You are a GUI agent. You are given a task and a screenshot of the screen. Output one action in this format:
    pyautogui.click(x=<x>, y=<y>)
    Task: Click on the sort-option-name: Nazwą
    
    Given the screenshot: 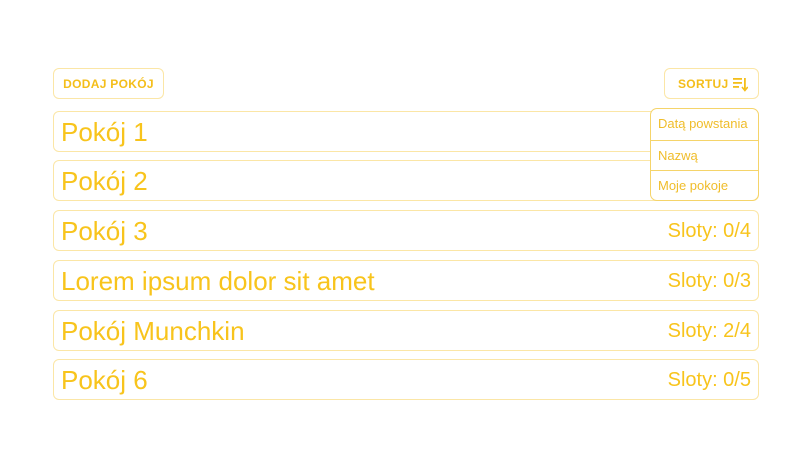 What is the action you would take?
    pyautogui.click(x=704, y=155)
    